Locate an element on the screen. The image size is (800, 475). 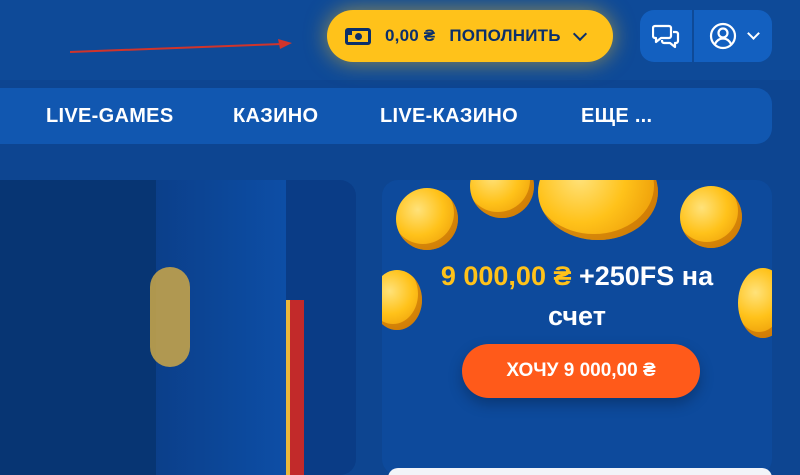
balance-value: 0,00 ₴ is located at coordinates (410, 35).